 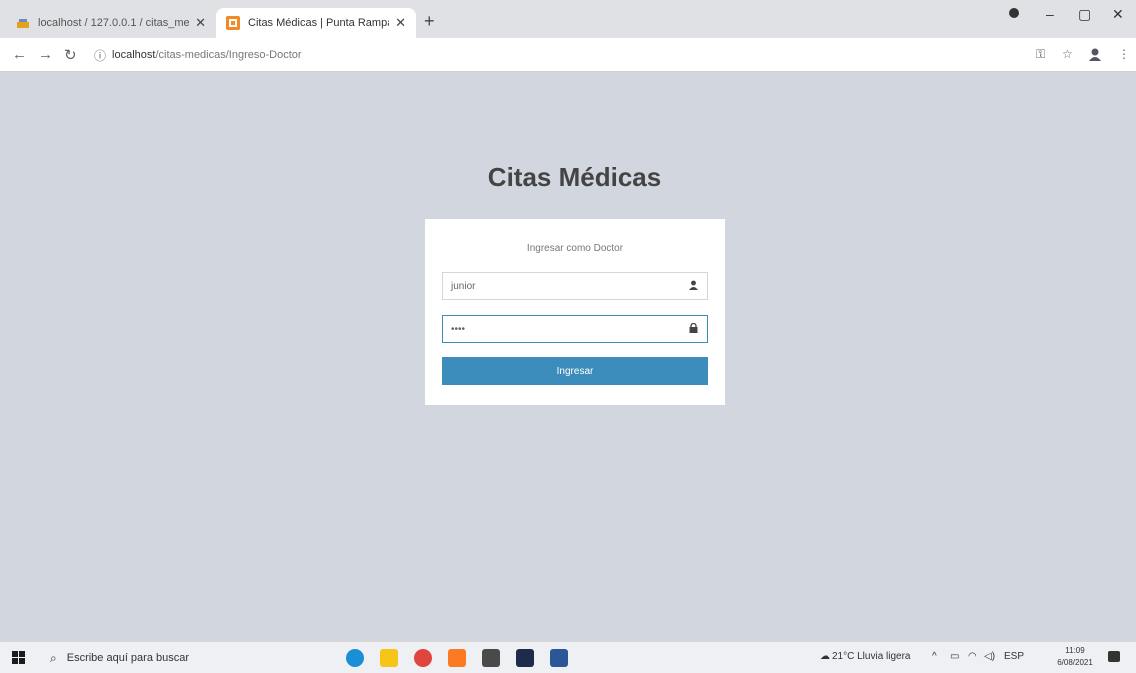 I want to click on url-path: /citas-medicas/Ingreso-Doctor, so click(x=228, y=55).